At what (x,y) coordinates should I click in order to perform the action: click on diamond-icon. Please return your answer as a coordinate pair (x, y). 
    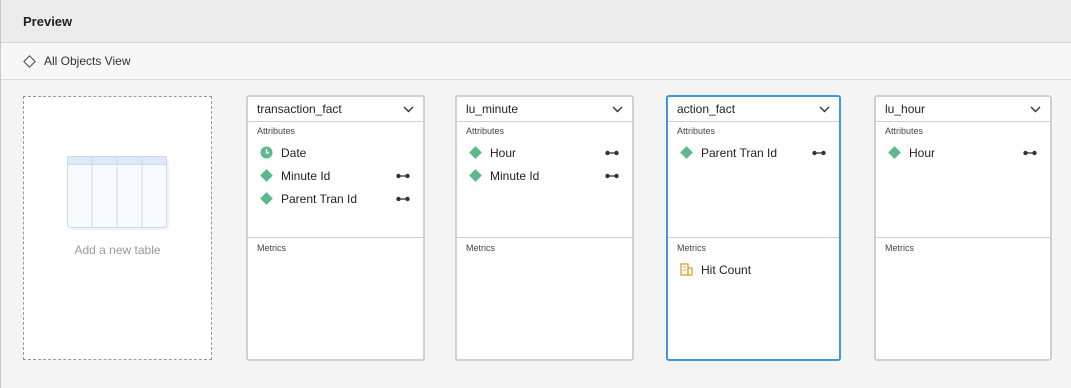
    Looking at the image, I should click on (29, 61).